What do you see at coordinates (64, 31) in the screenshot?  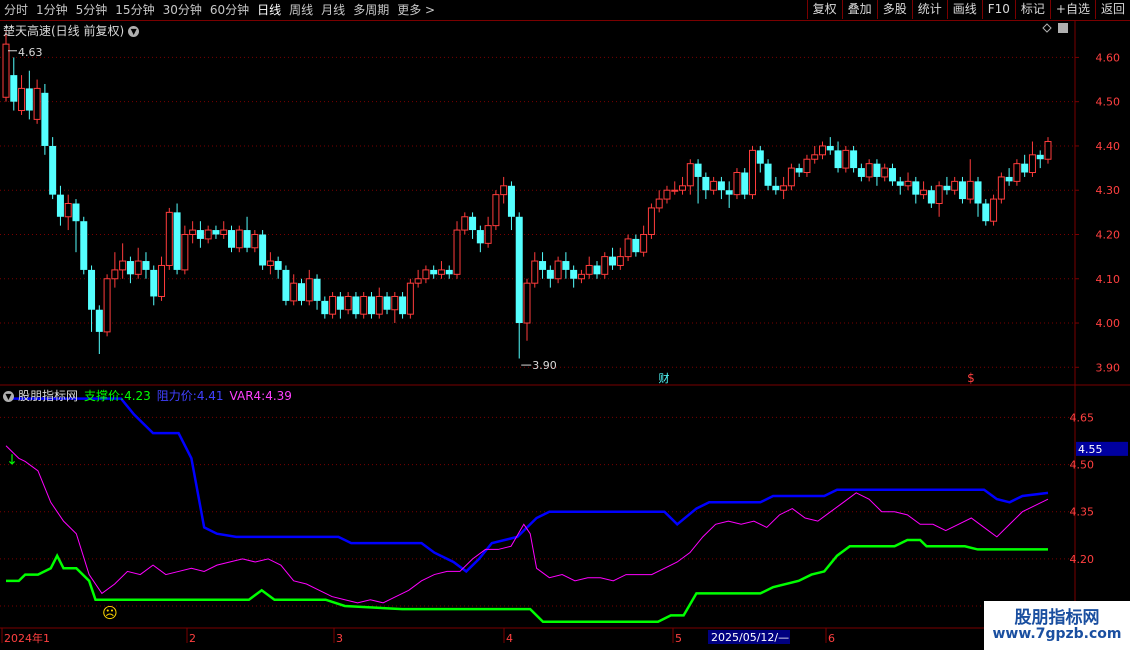 I see `stock-title: 楚天高速(日线 前复权)` at bounding box center [64, 31].